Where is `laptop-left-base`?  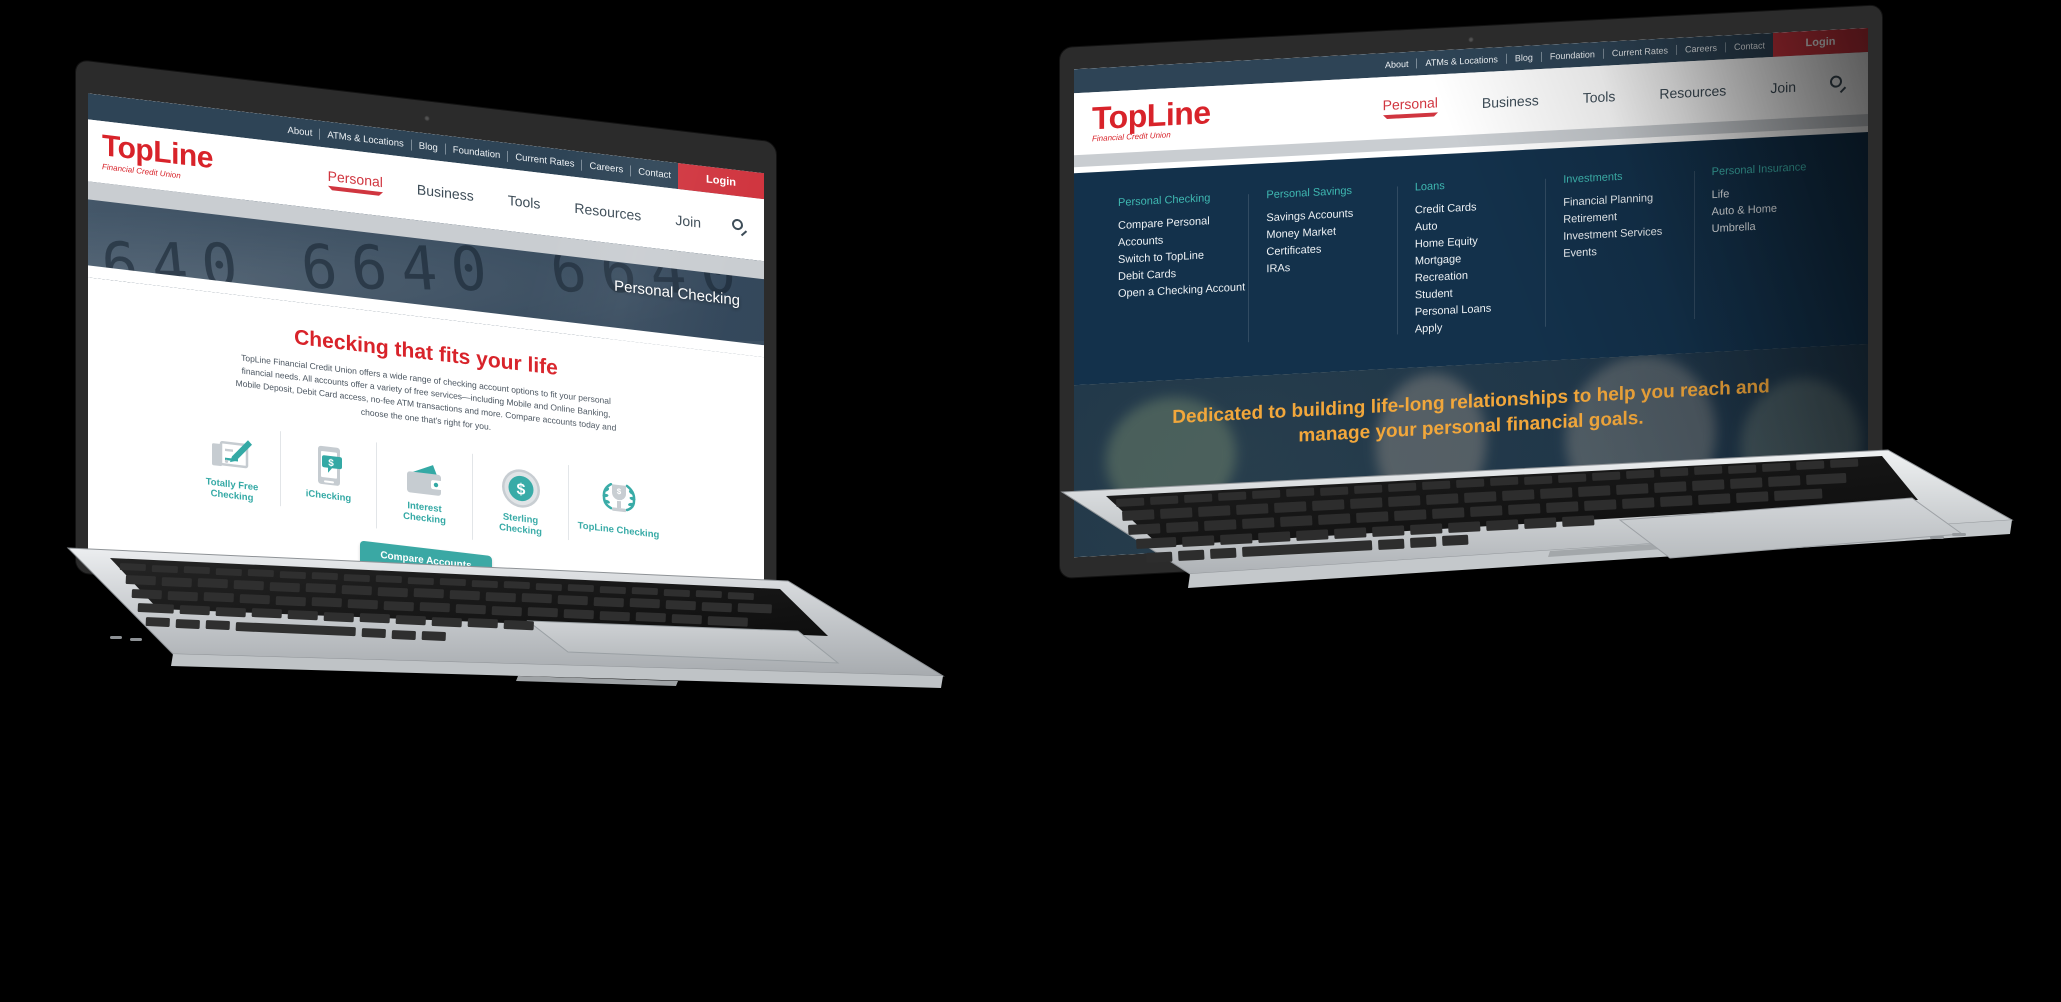 laptop-left-base is located at coordinates (505, 617).